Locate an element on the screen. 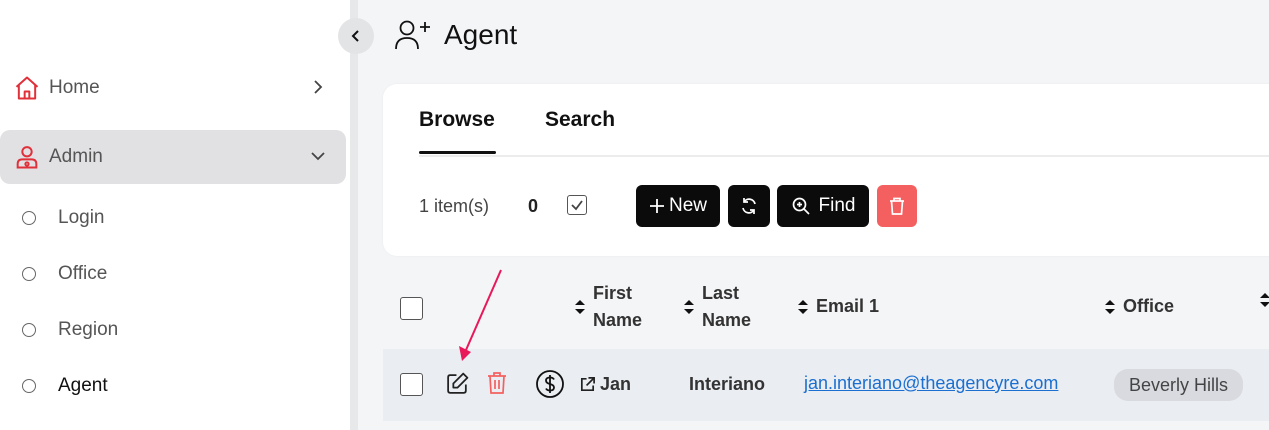 The height and width of the screenshot is (430, 1269). items-count-text: 1 item(s) is located at coordinates (454, 206).